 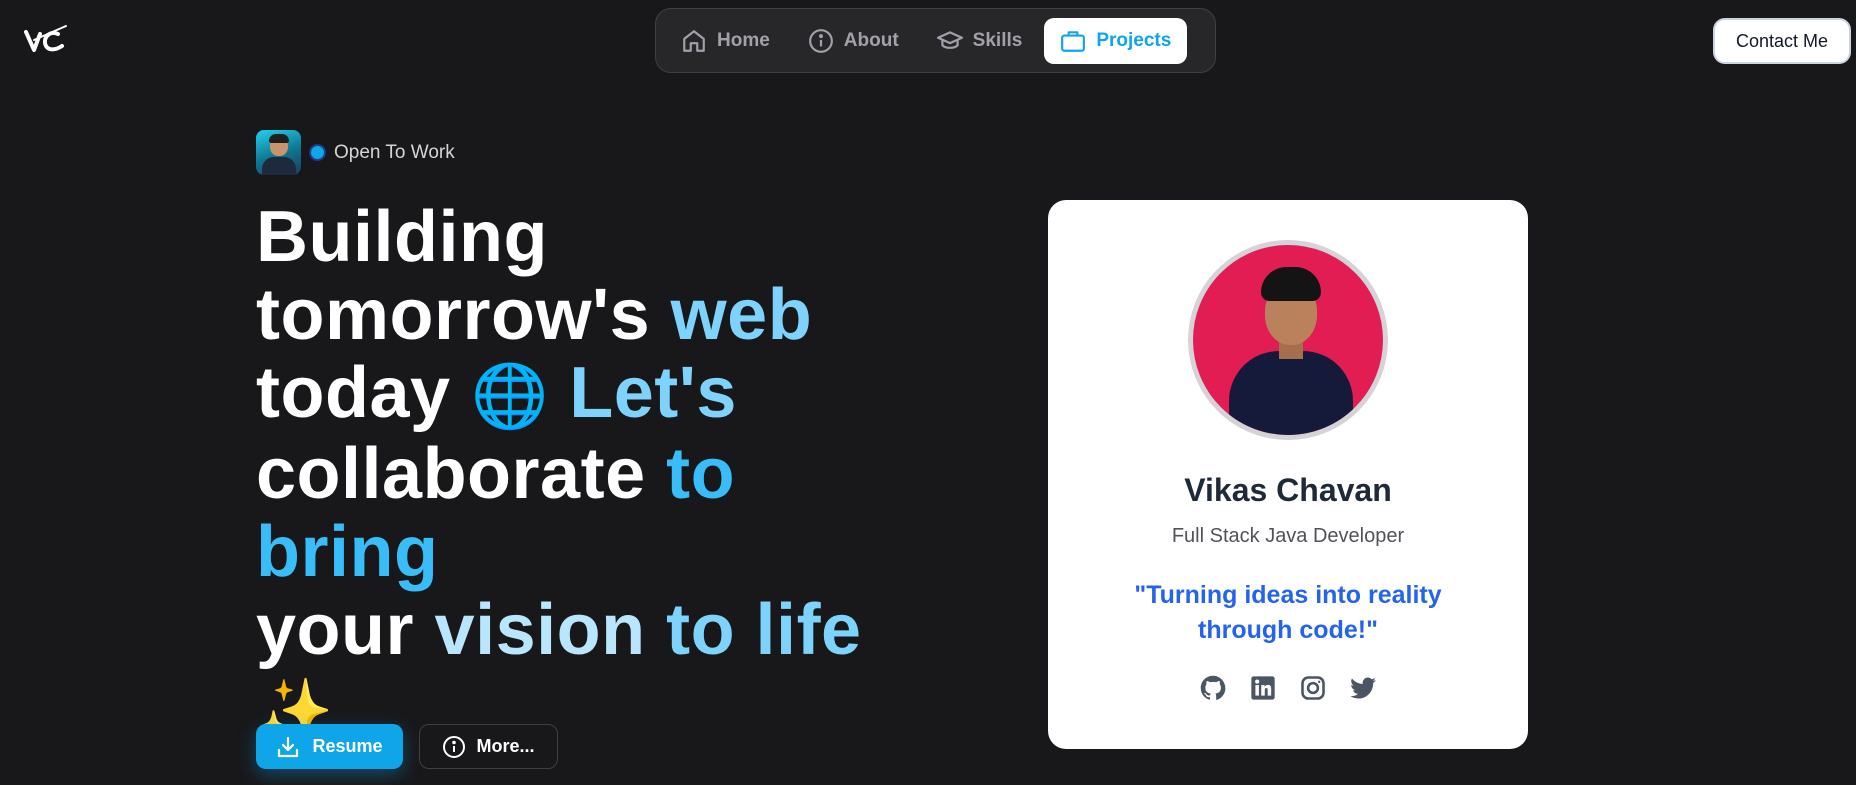 I want to click on download-icon, so click(x=288, y=746).